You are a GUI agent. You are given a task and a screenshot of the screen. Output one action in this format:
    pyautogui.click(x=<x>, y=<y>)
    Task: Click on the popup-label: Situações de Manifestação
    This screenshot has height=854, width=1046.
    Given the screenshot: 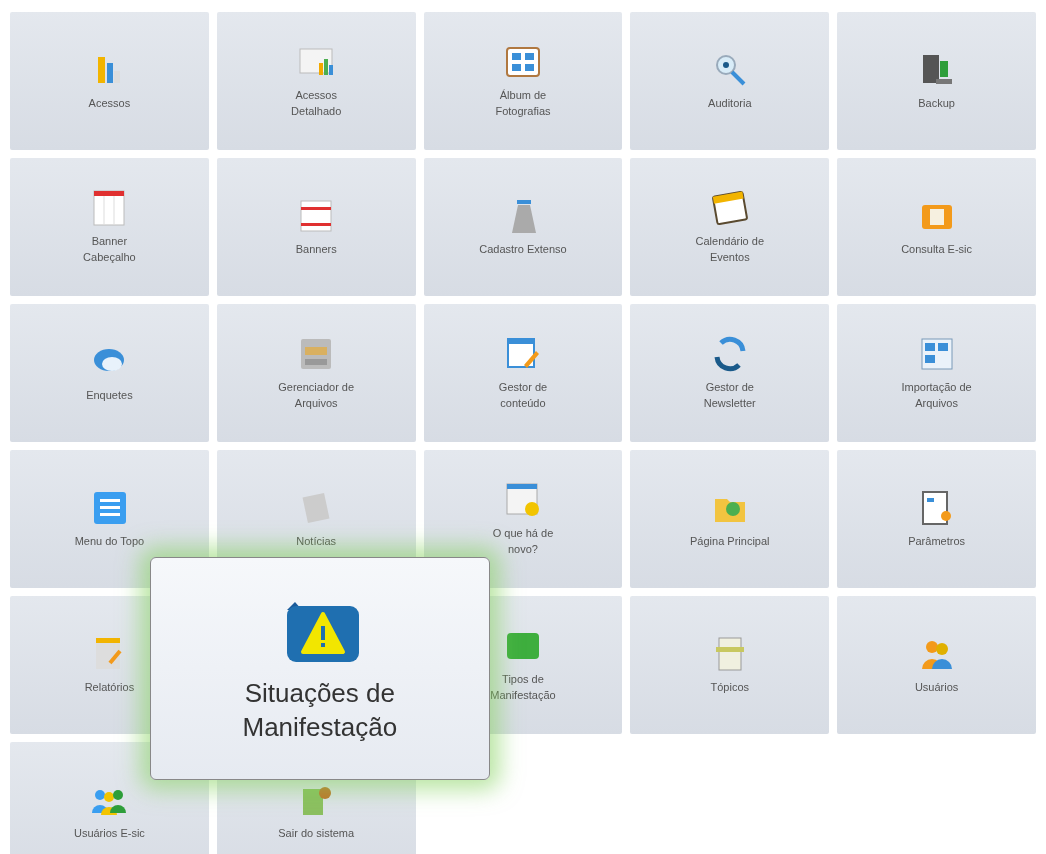 What is the action you would take?
    pyautogui.click(x=320, y=710)
    